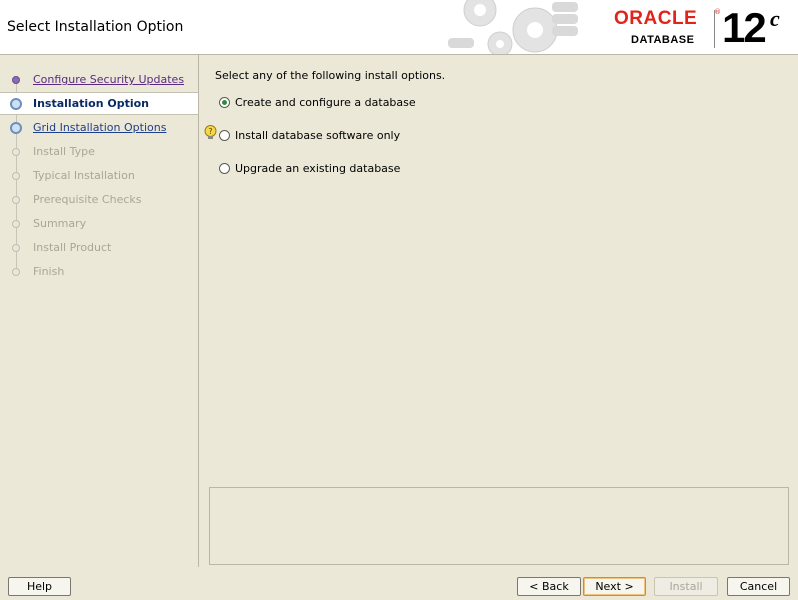  I want to click on next-button: Next >, so click(614, 586).